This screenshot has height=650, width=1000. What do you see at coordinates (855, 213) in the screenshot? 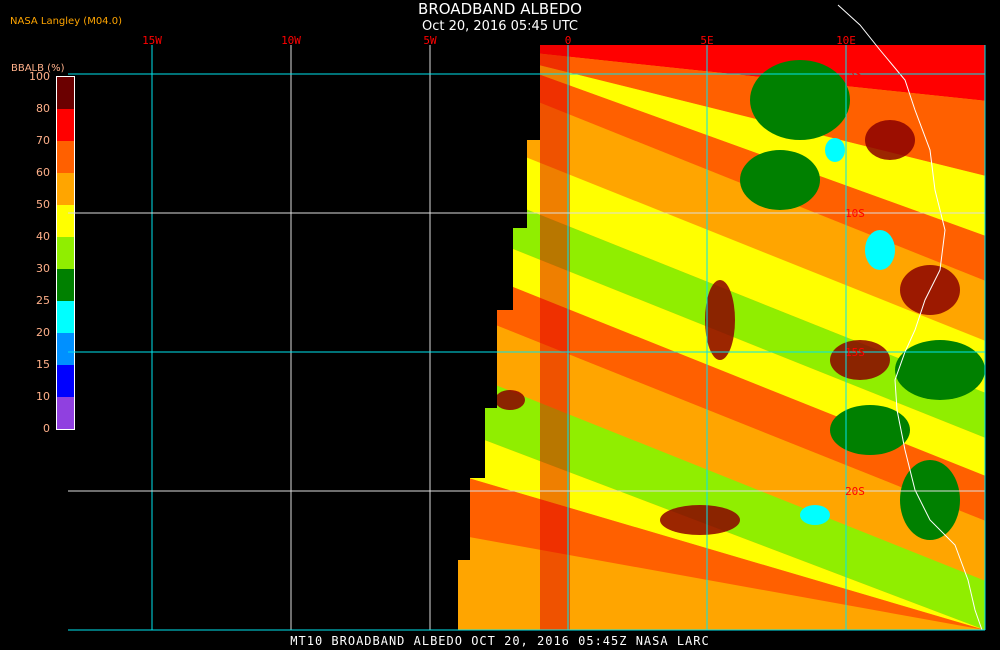
I see `latitude-label: 10S` at bounding box center [855, 213].